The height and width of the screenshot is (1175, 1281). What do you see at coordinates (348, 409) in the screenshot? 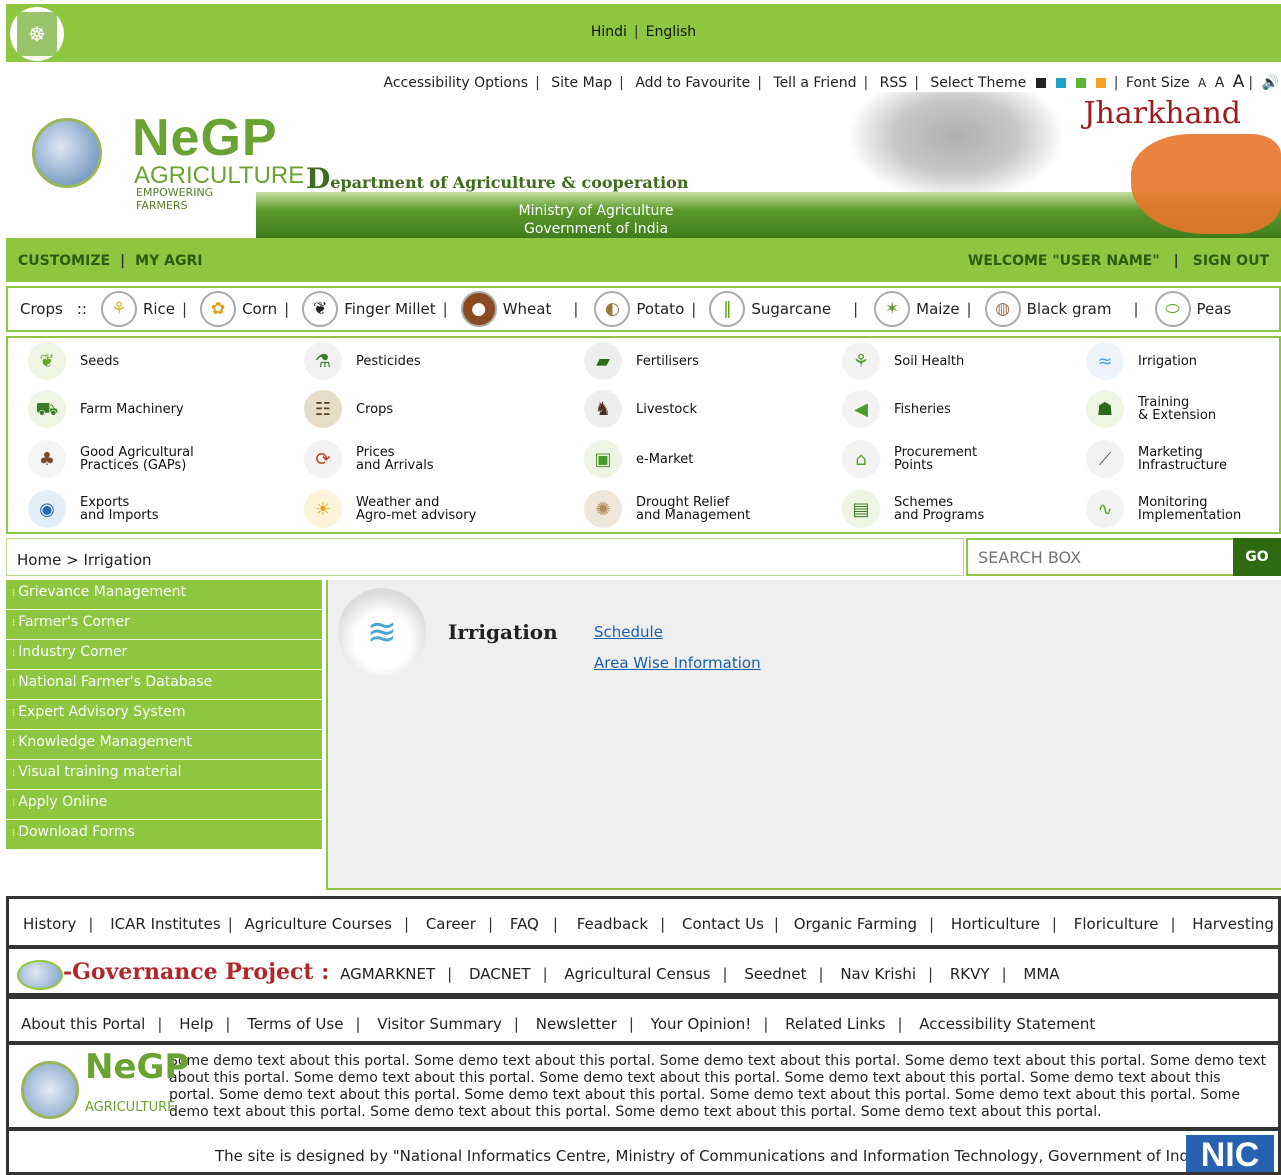
I see `category-crops: ☷ Crops` at bounding box center [348, 409].